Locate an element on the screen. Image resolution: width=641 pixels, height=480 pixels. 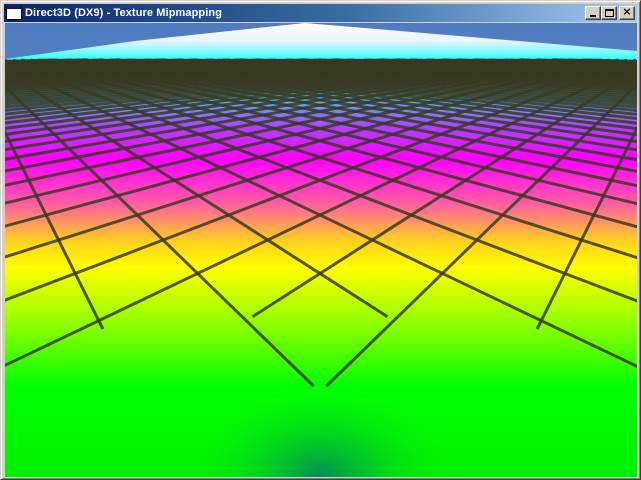
window-title: Direct3D (DX9) - Texture Mipmapping is located at coordinates (124, 13).